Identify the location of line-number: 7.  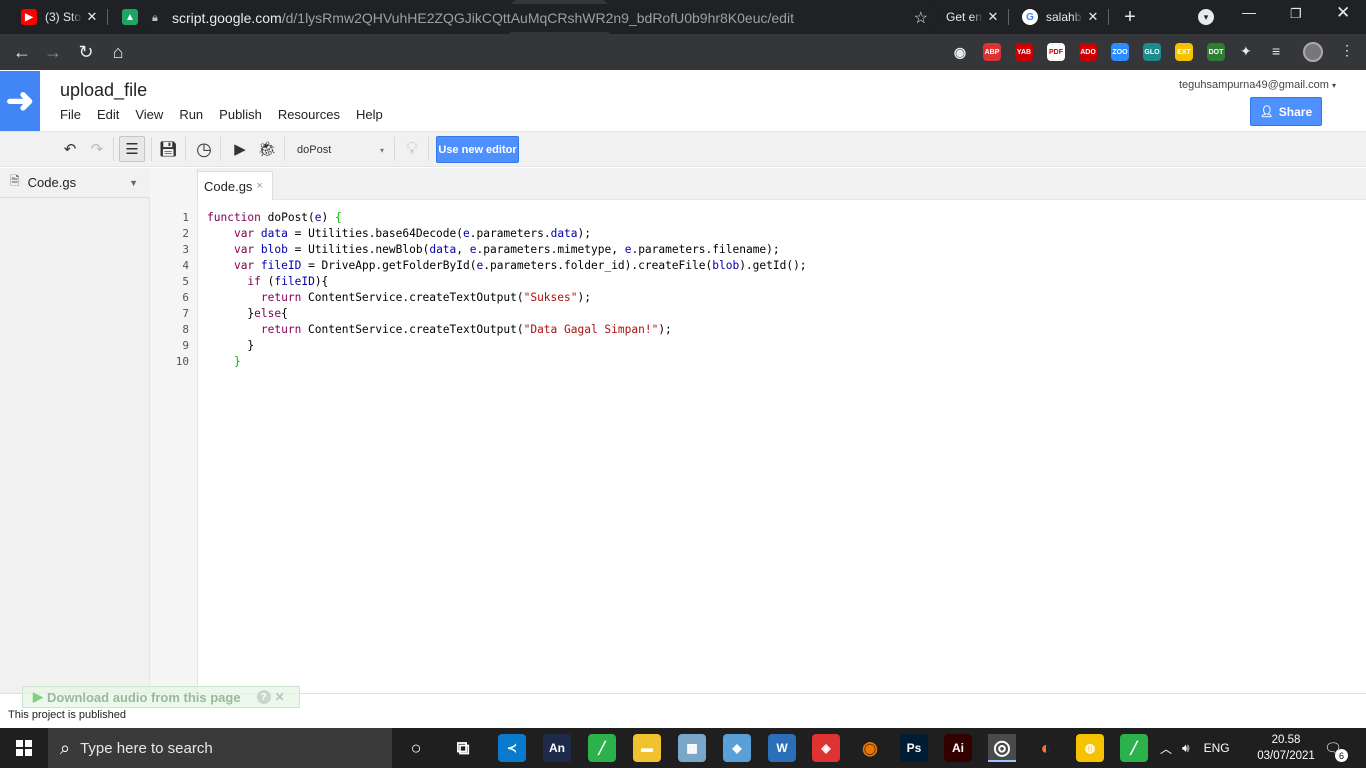
(185, 313).